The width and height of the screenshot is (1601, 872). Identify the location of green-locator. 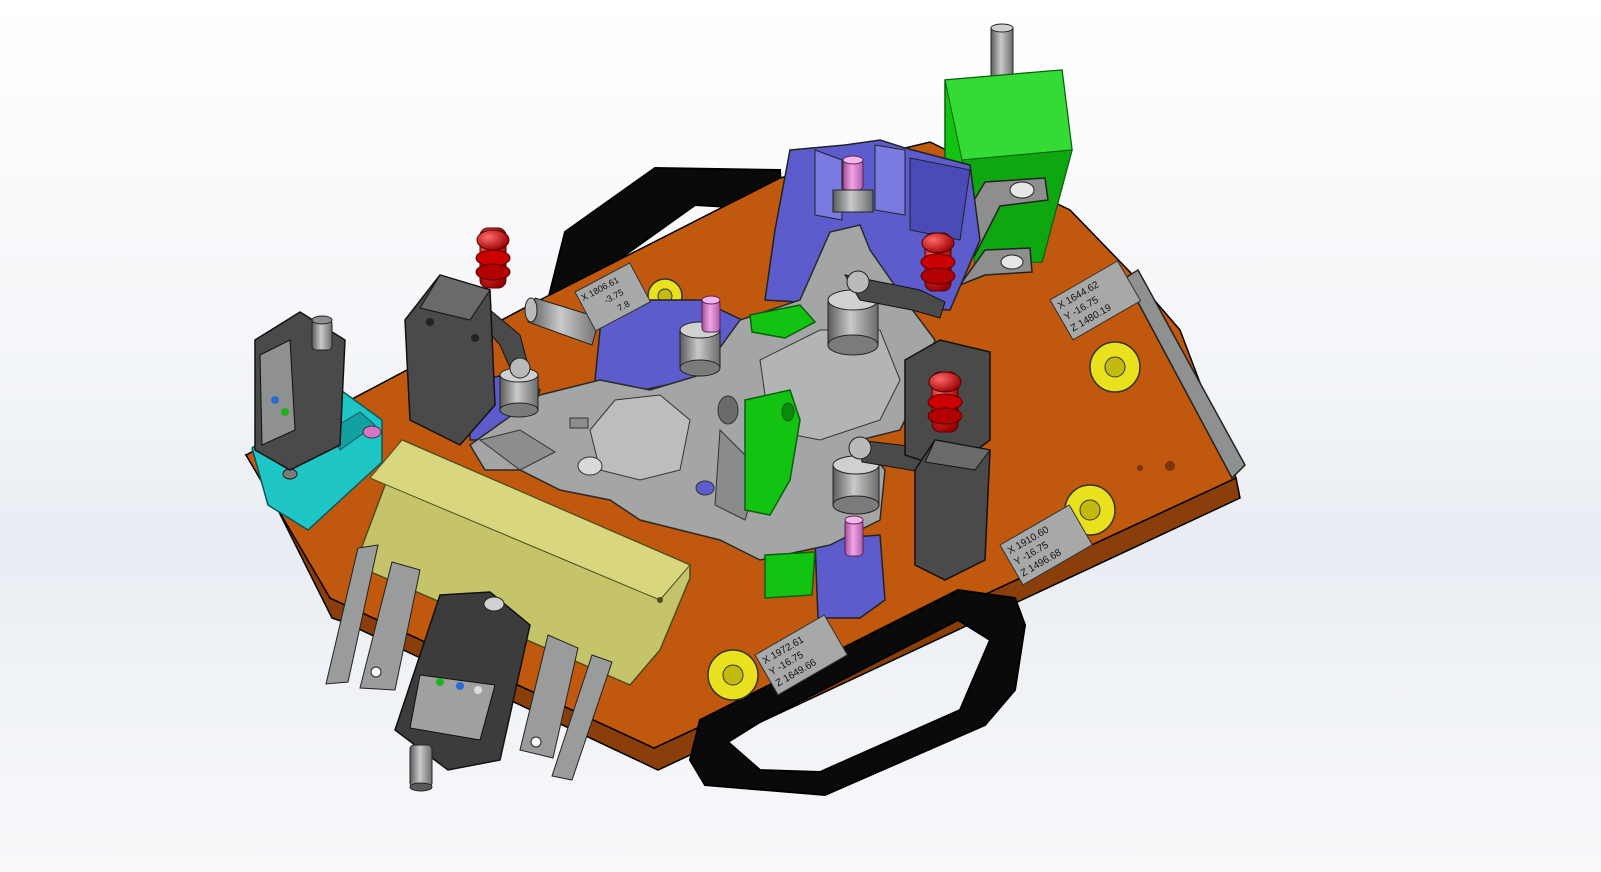
(790, 575).